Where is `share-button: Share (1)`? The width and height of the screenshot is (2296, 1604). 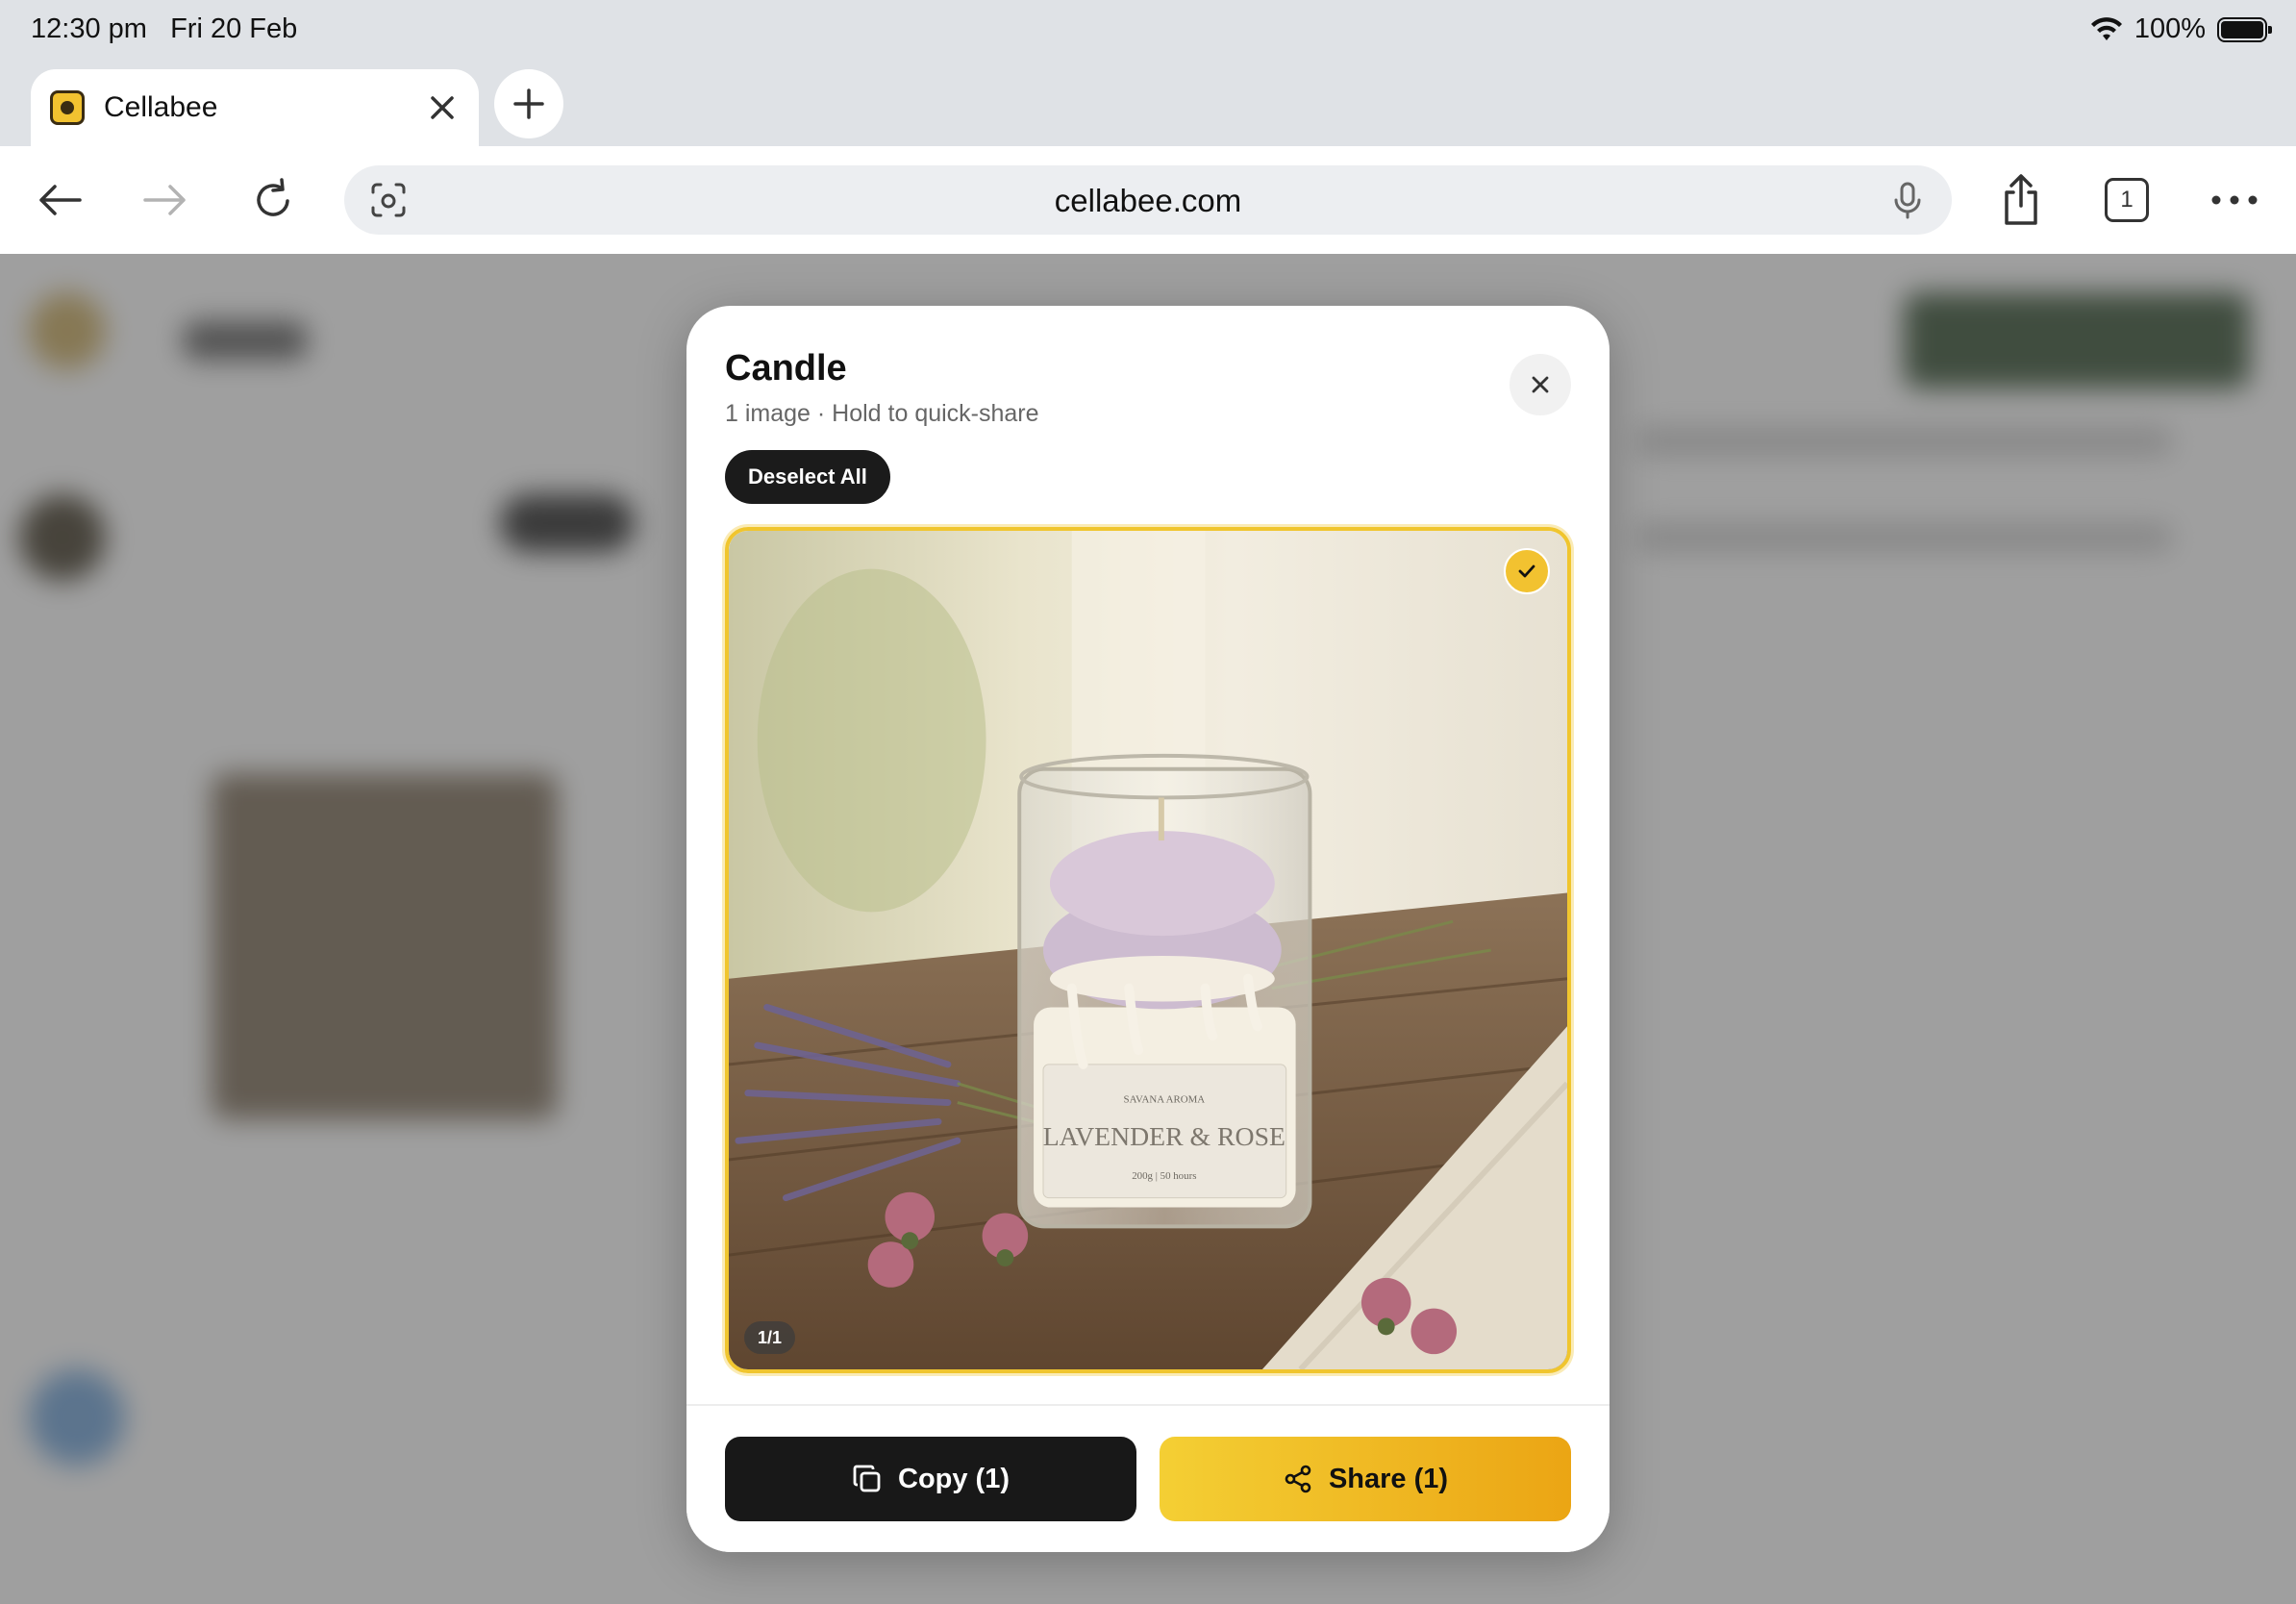 share-button: Share (1) is located at coordinates (1365, 1479).